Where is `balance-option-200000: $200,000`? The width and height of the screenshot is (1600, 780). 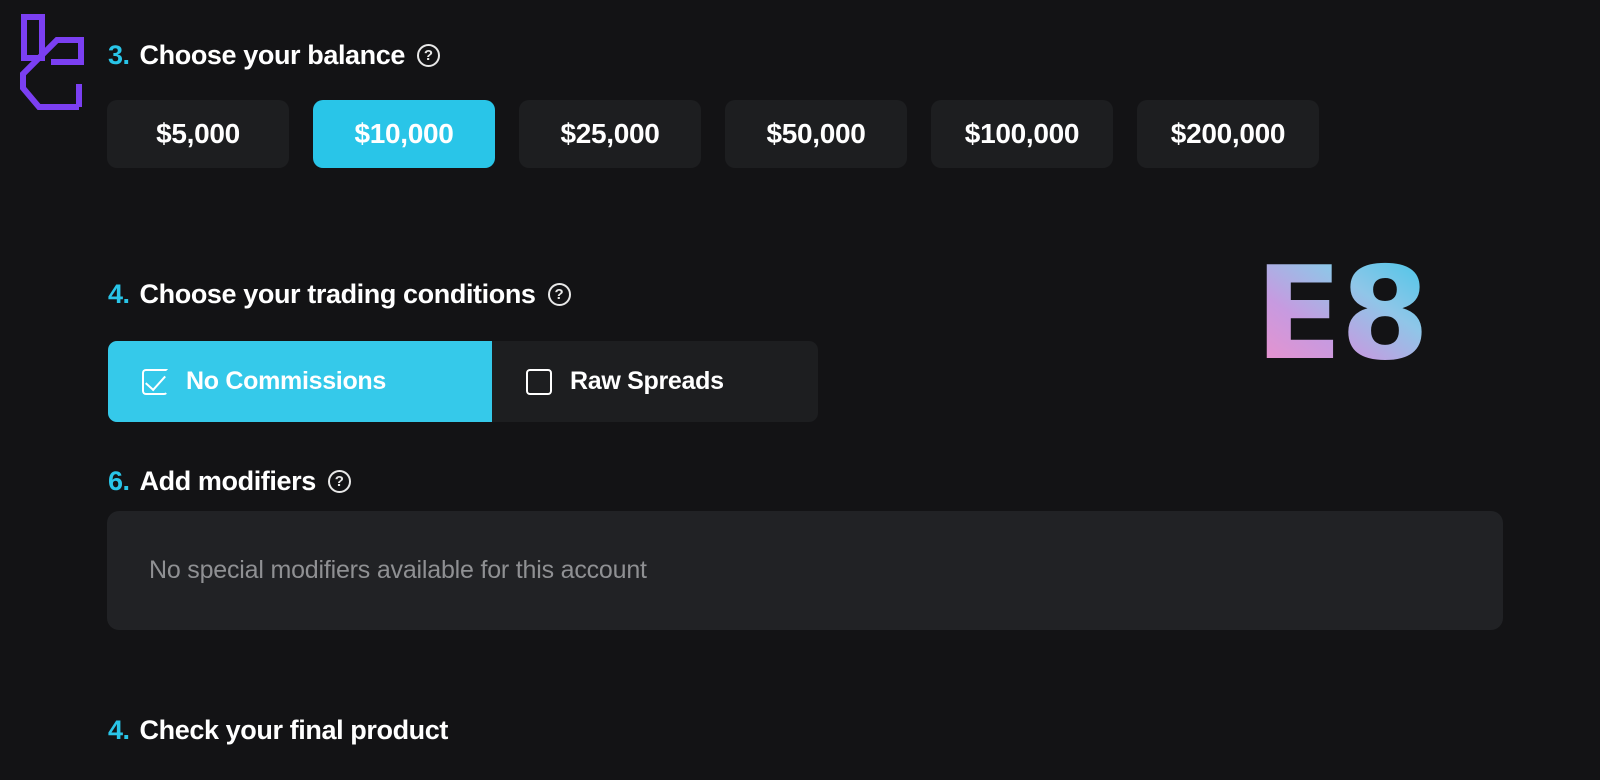 balance-option-200000: $200,000 is located at coordinates (1228, 134).